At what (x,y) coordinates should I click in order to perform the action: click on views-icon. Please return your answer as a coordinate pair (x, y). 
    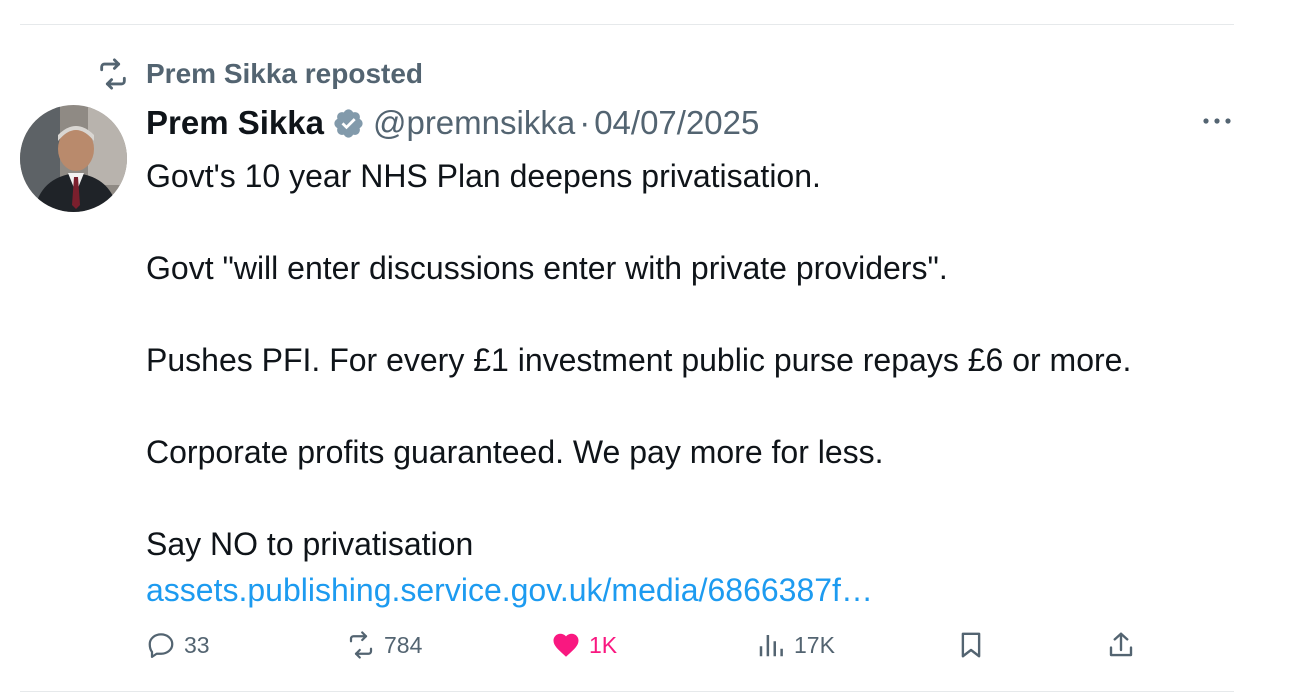
    Looking at the image, I should click on (771, 646).